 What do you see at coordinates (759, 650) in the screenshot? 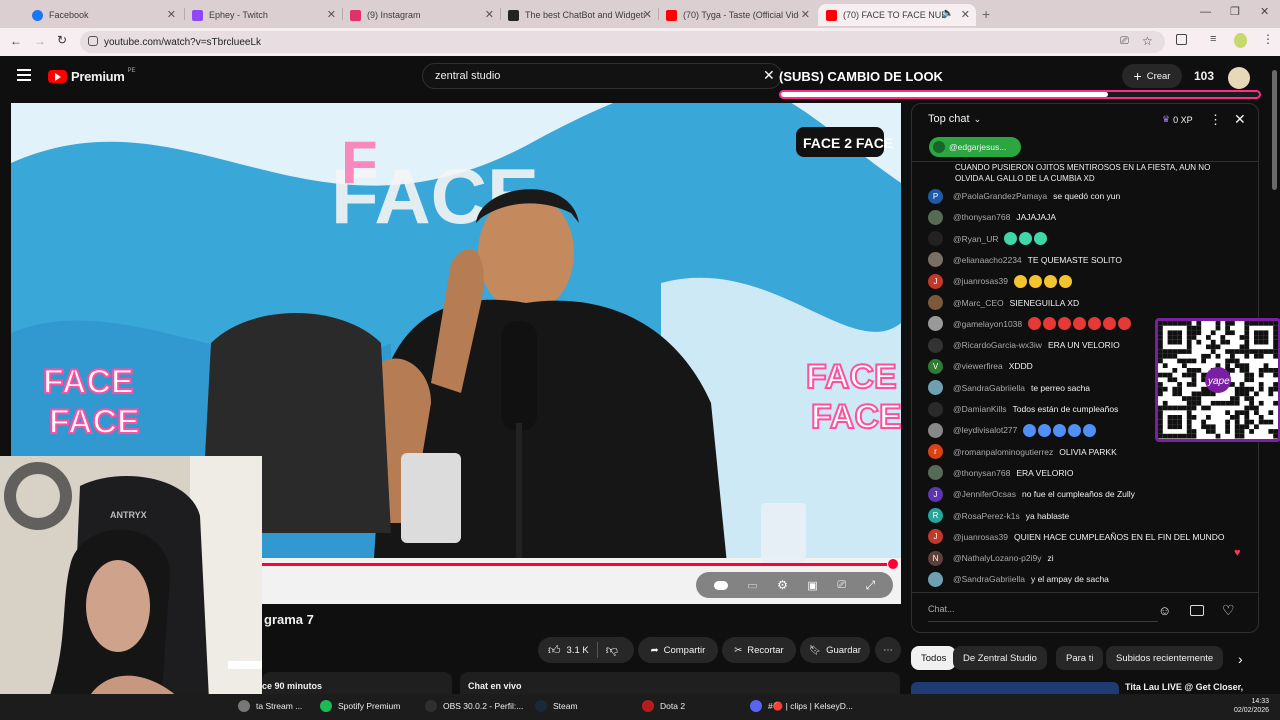
I see `clip-button: ✂ Recortar` at bounding box center [759, 650].